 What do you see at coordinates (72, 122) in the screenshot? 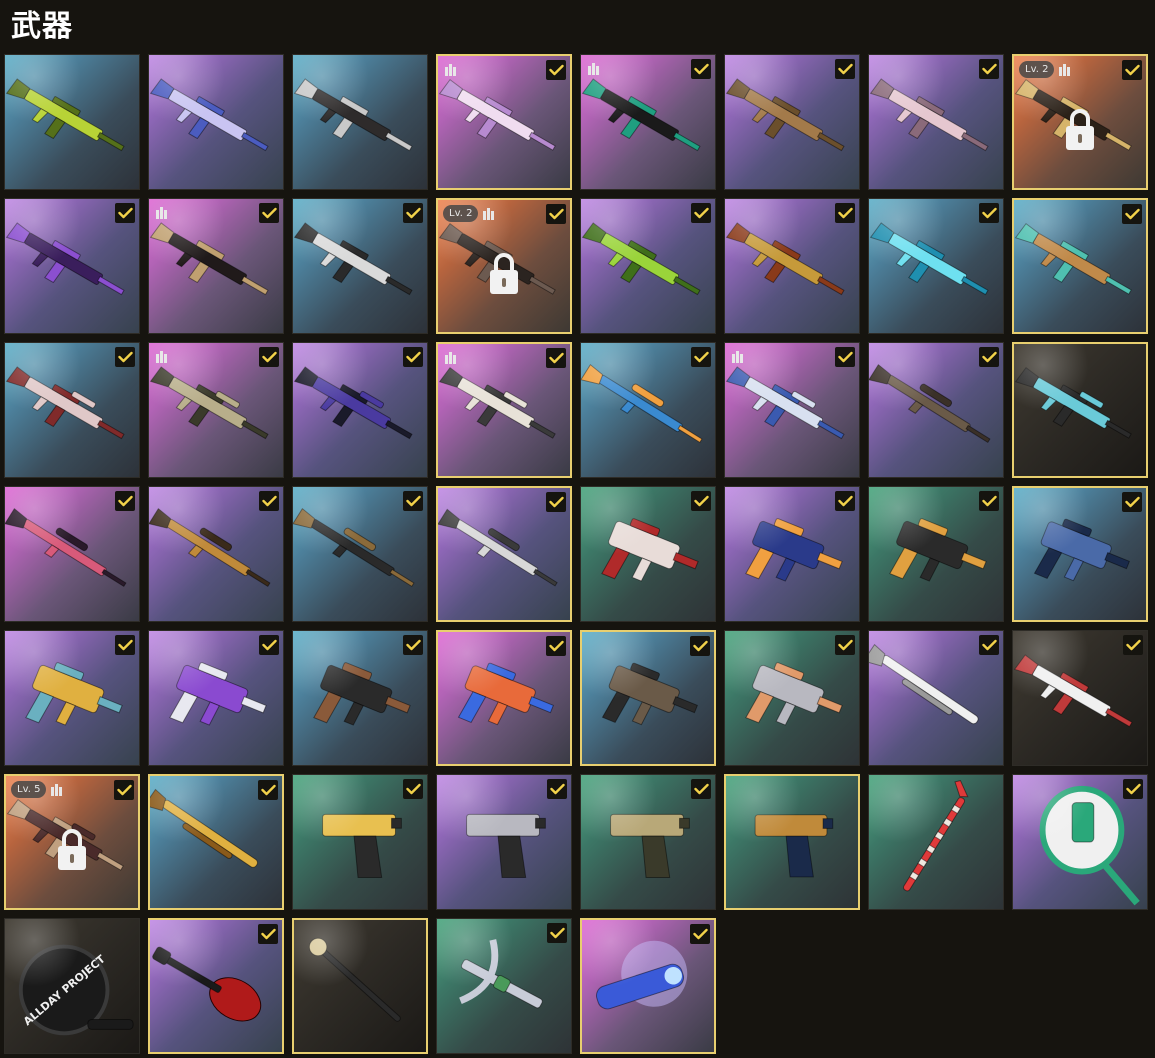
I see `weapon-slot-rifle-yellow-camo` at bounding box center [72, 122].